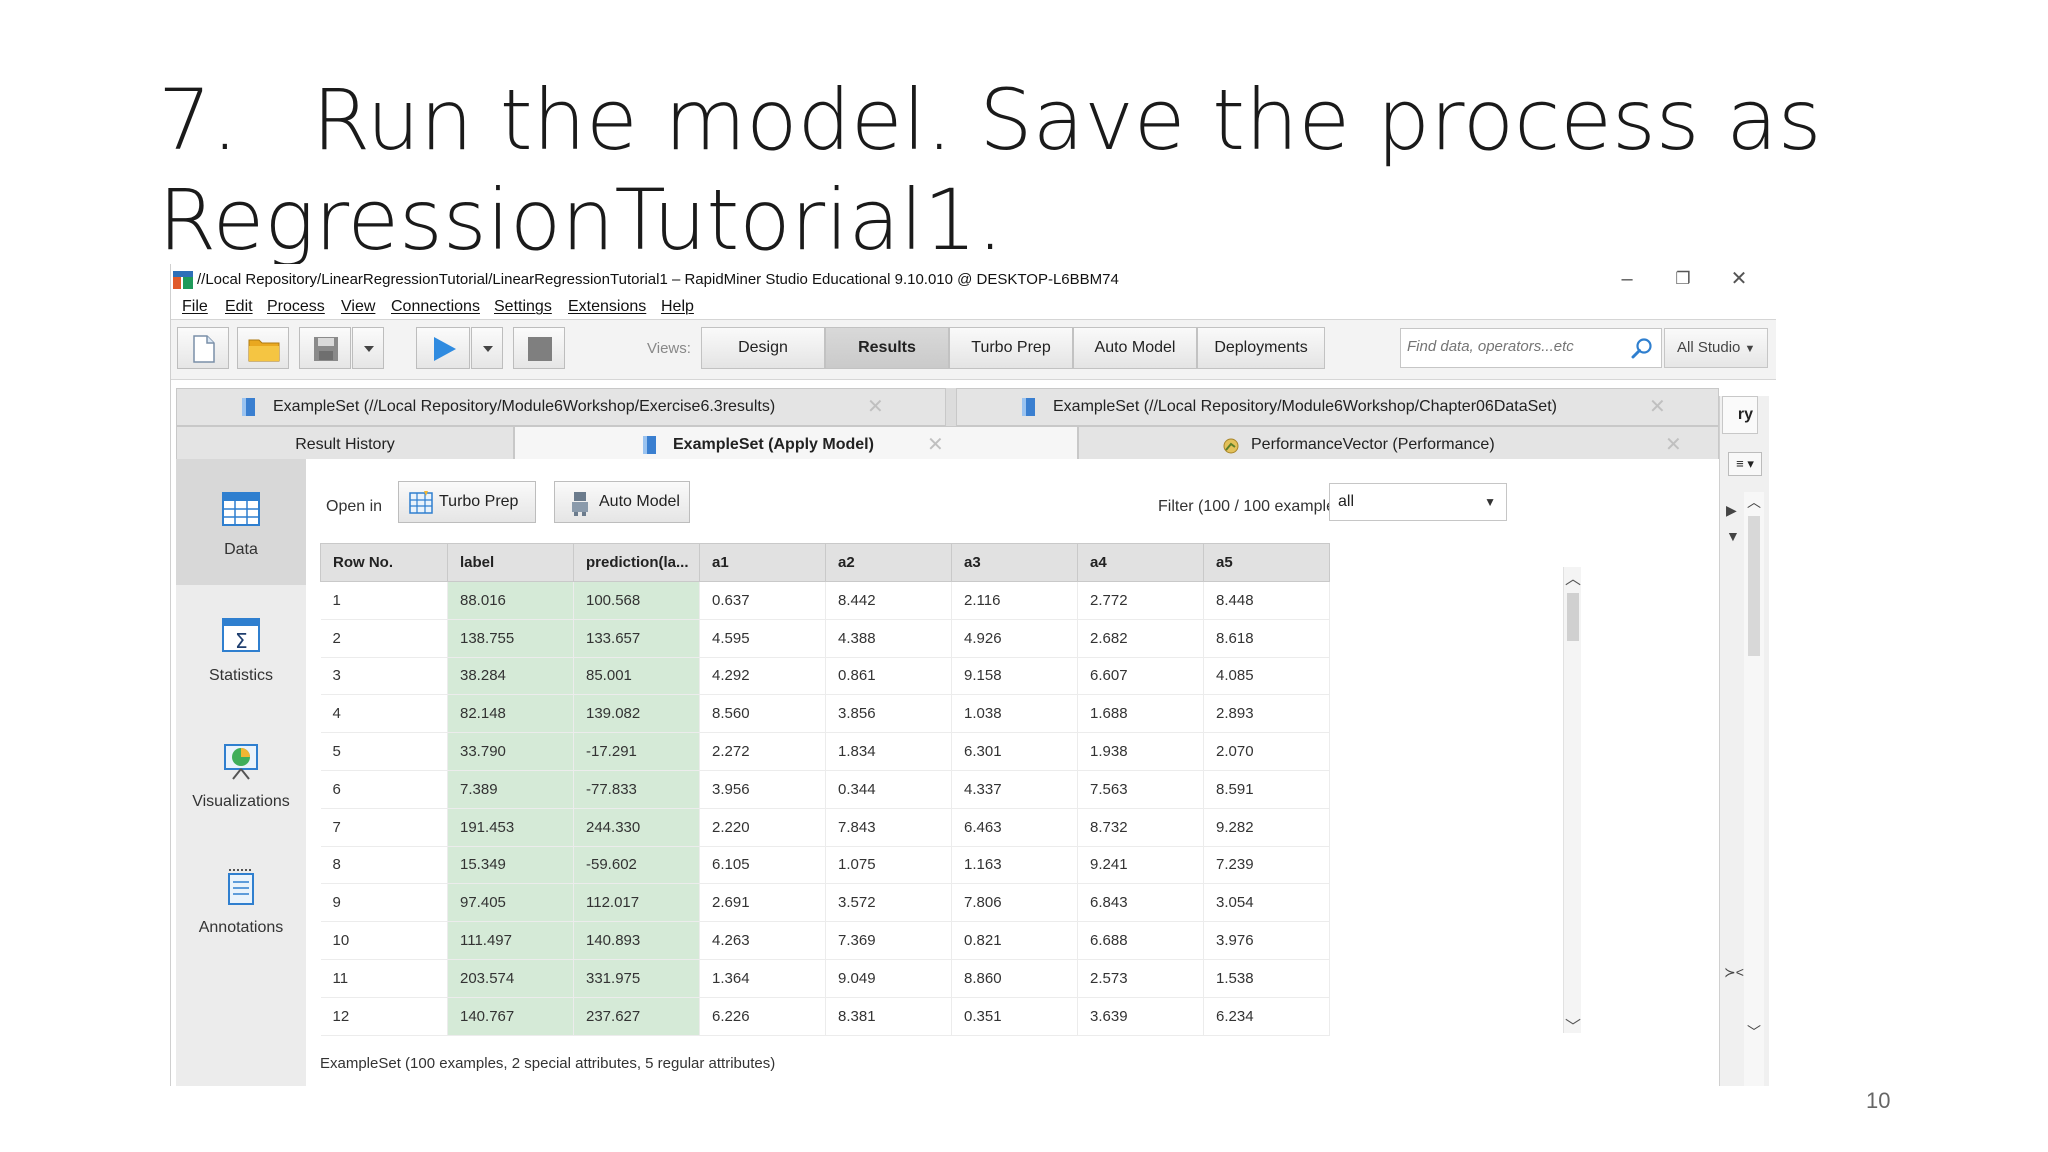 This screenshot has width=2048, height=1152. I want to click on table-row: 1 88.016 100.568 0.637 8.442 2.116 2.772 8.448, so click(825, 600).